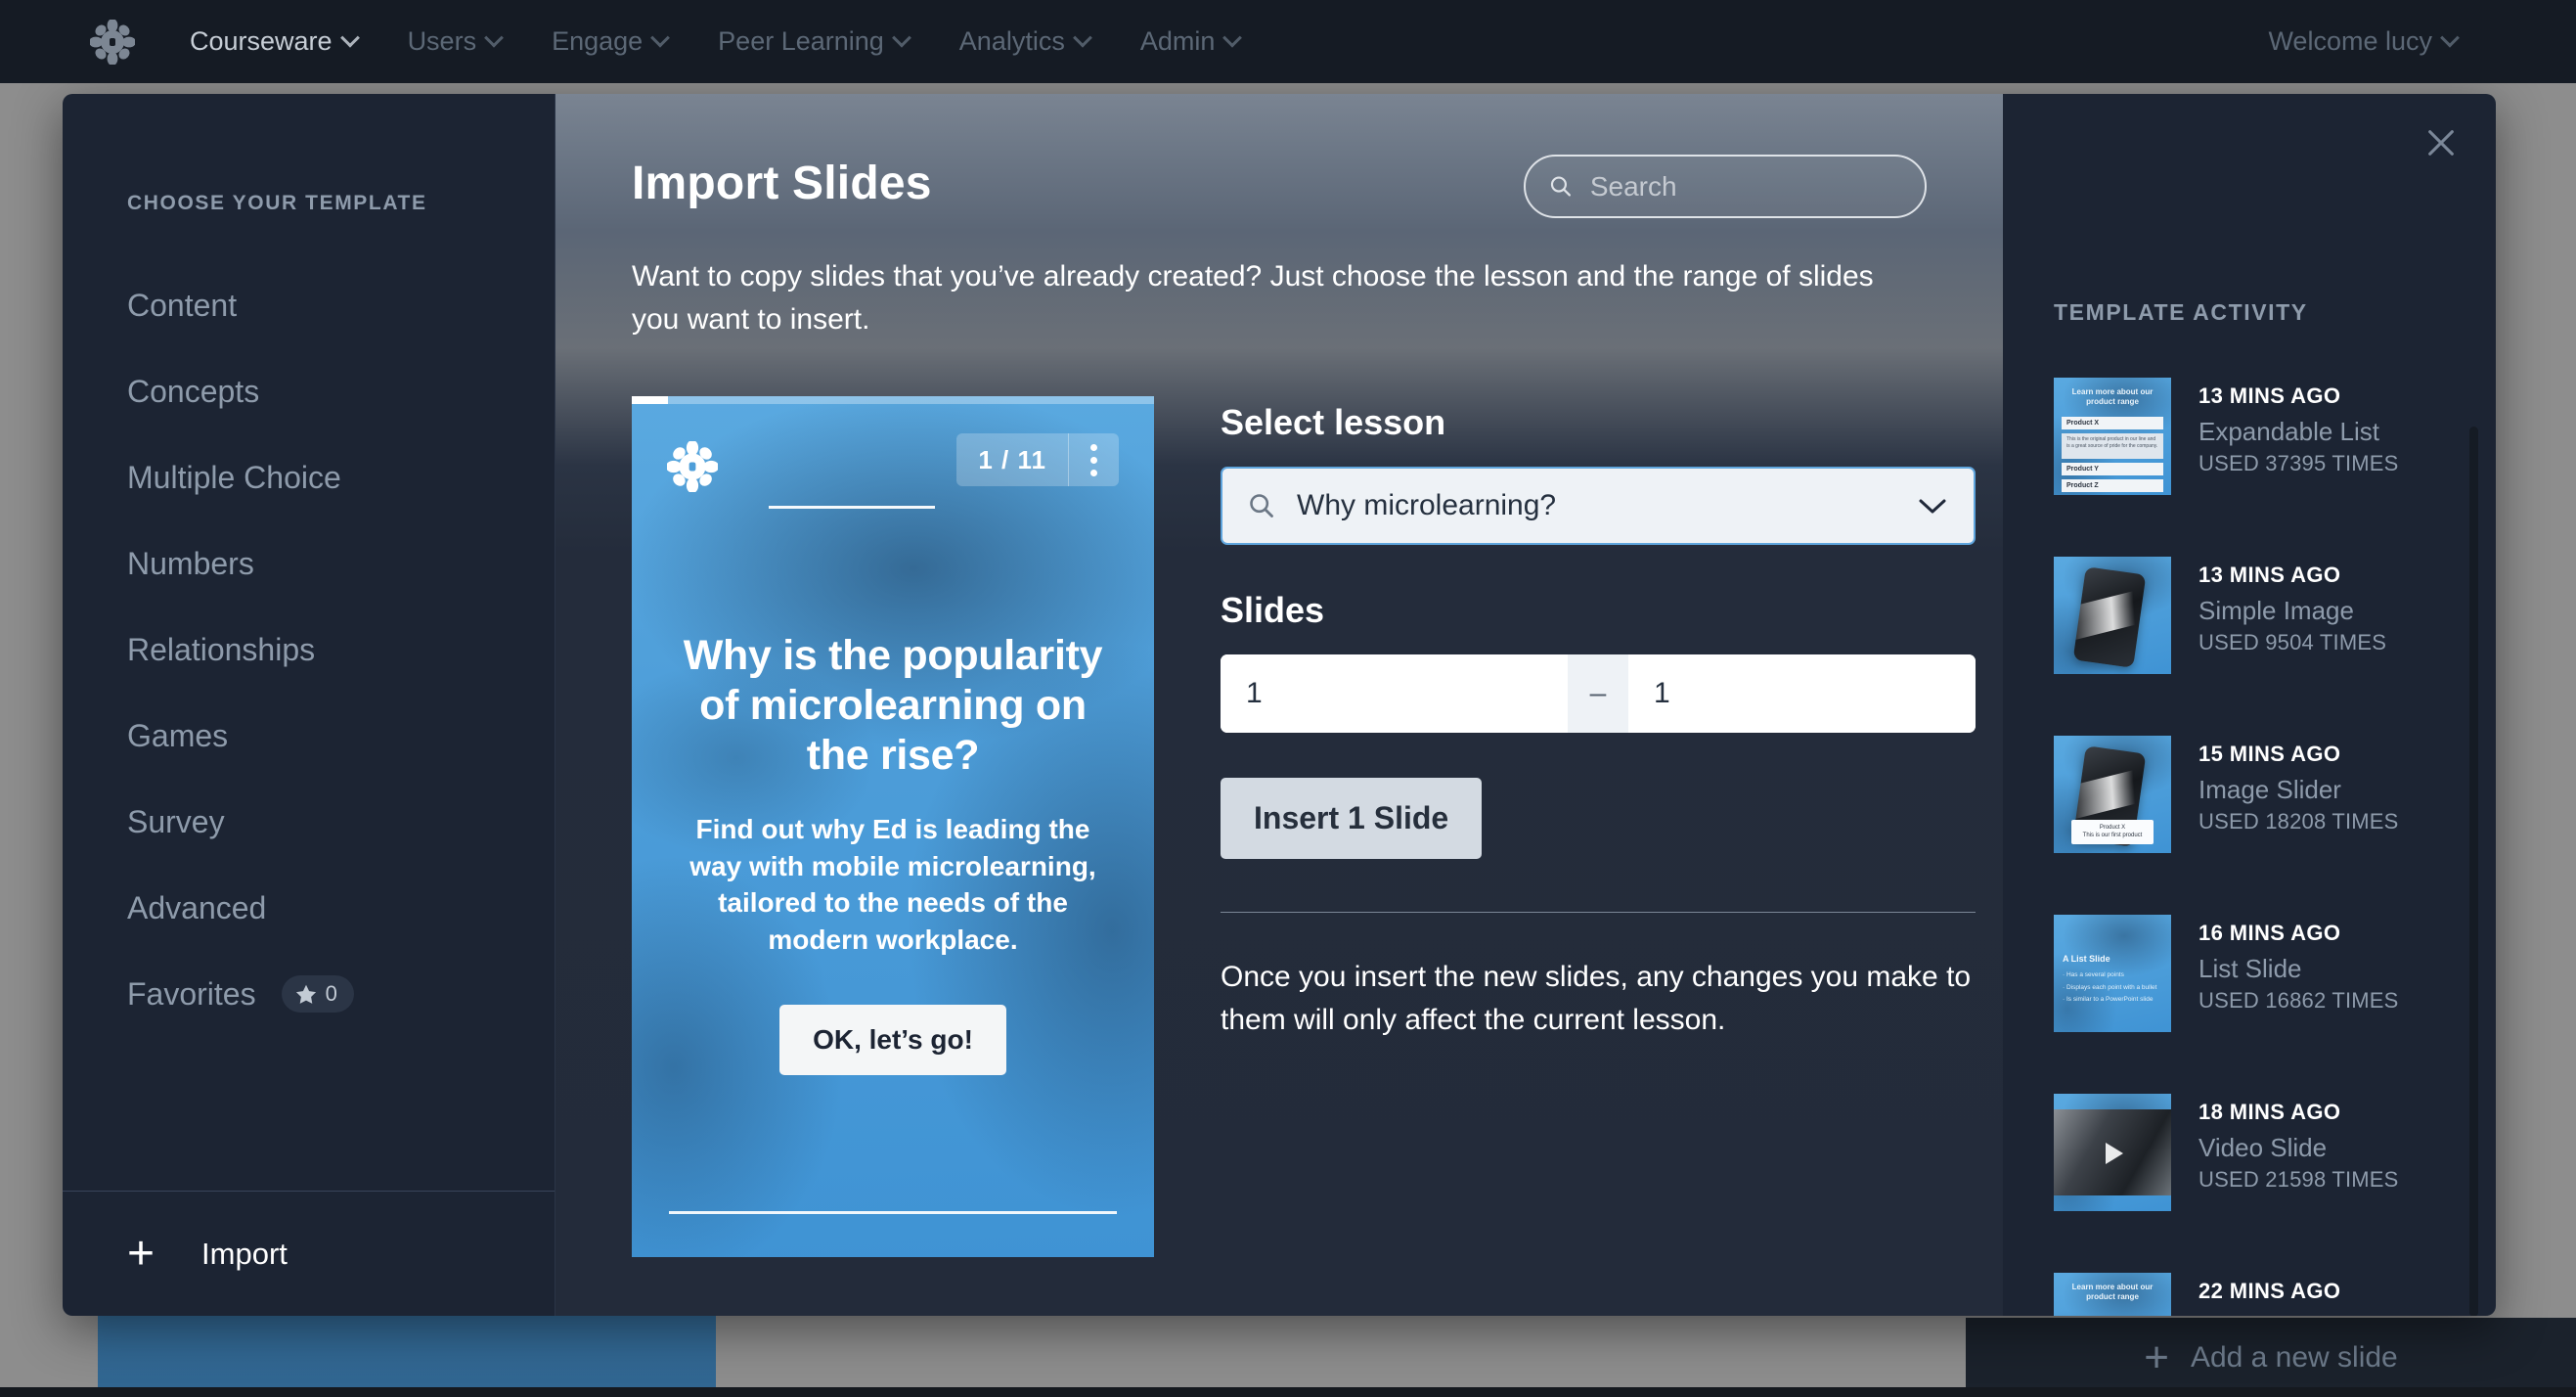 This screenshot has width=2576, height=1397. I want to click on activity-timestamp: 22 MINS AGO, so click(2269, 1291).